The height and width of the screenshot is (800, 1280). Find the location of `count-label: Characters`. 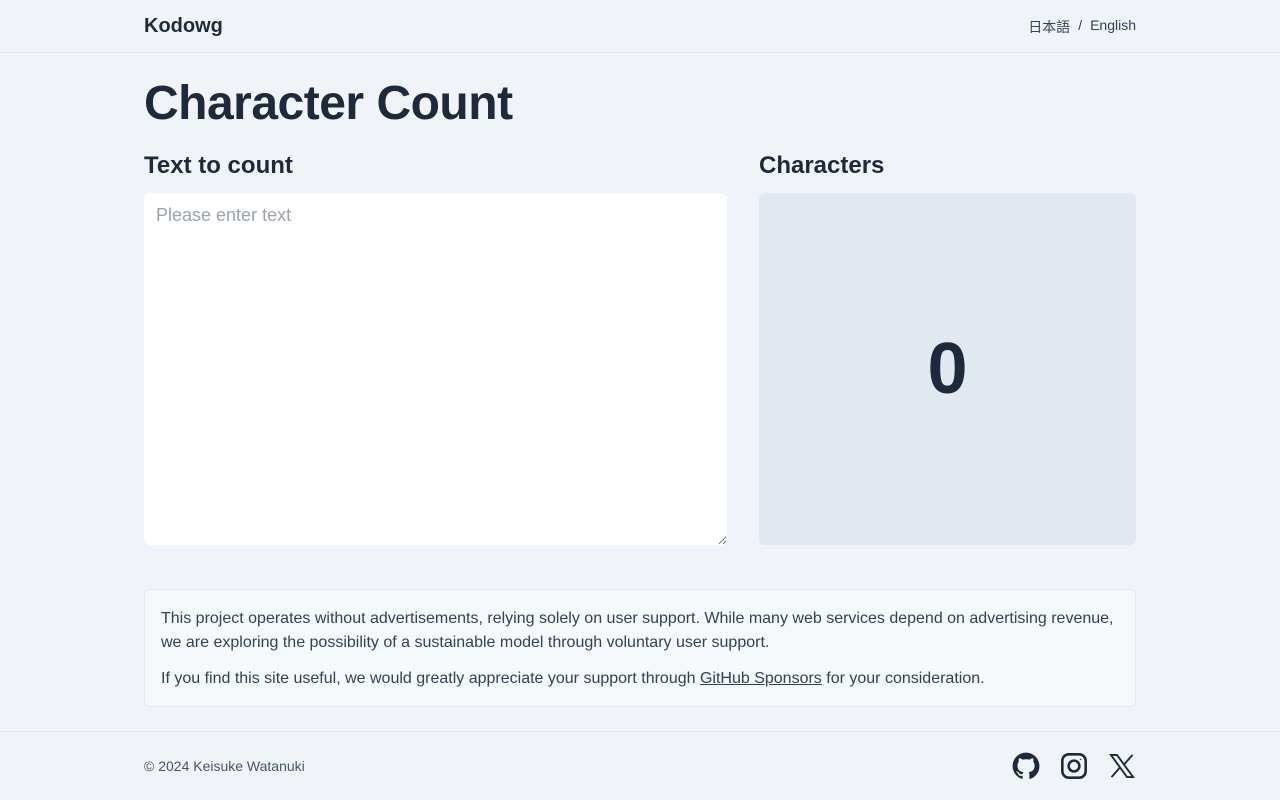

count-label: Characters is located at coordinates (822, 165).